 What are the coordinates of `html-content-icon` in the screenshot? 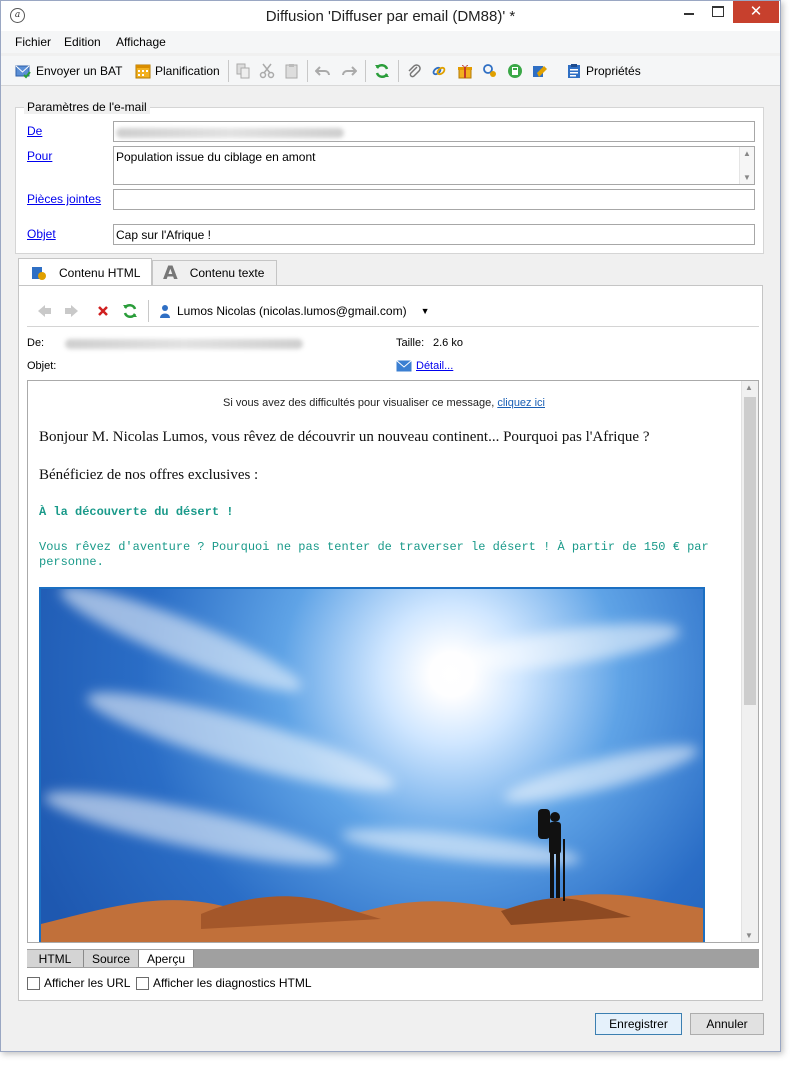 It's located at (39, 273).